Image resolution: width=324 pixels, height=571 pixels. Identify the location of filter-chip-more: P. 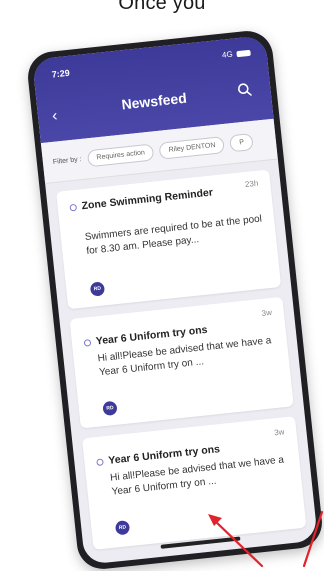
(241, 142).